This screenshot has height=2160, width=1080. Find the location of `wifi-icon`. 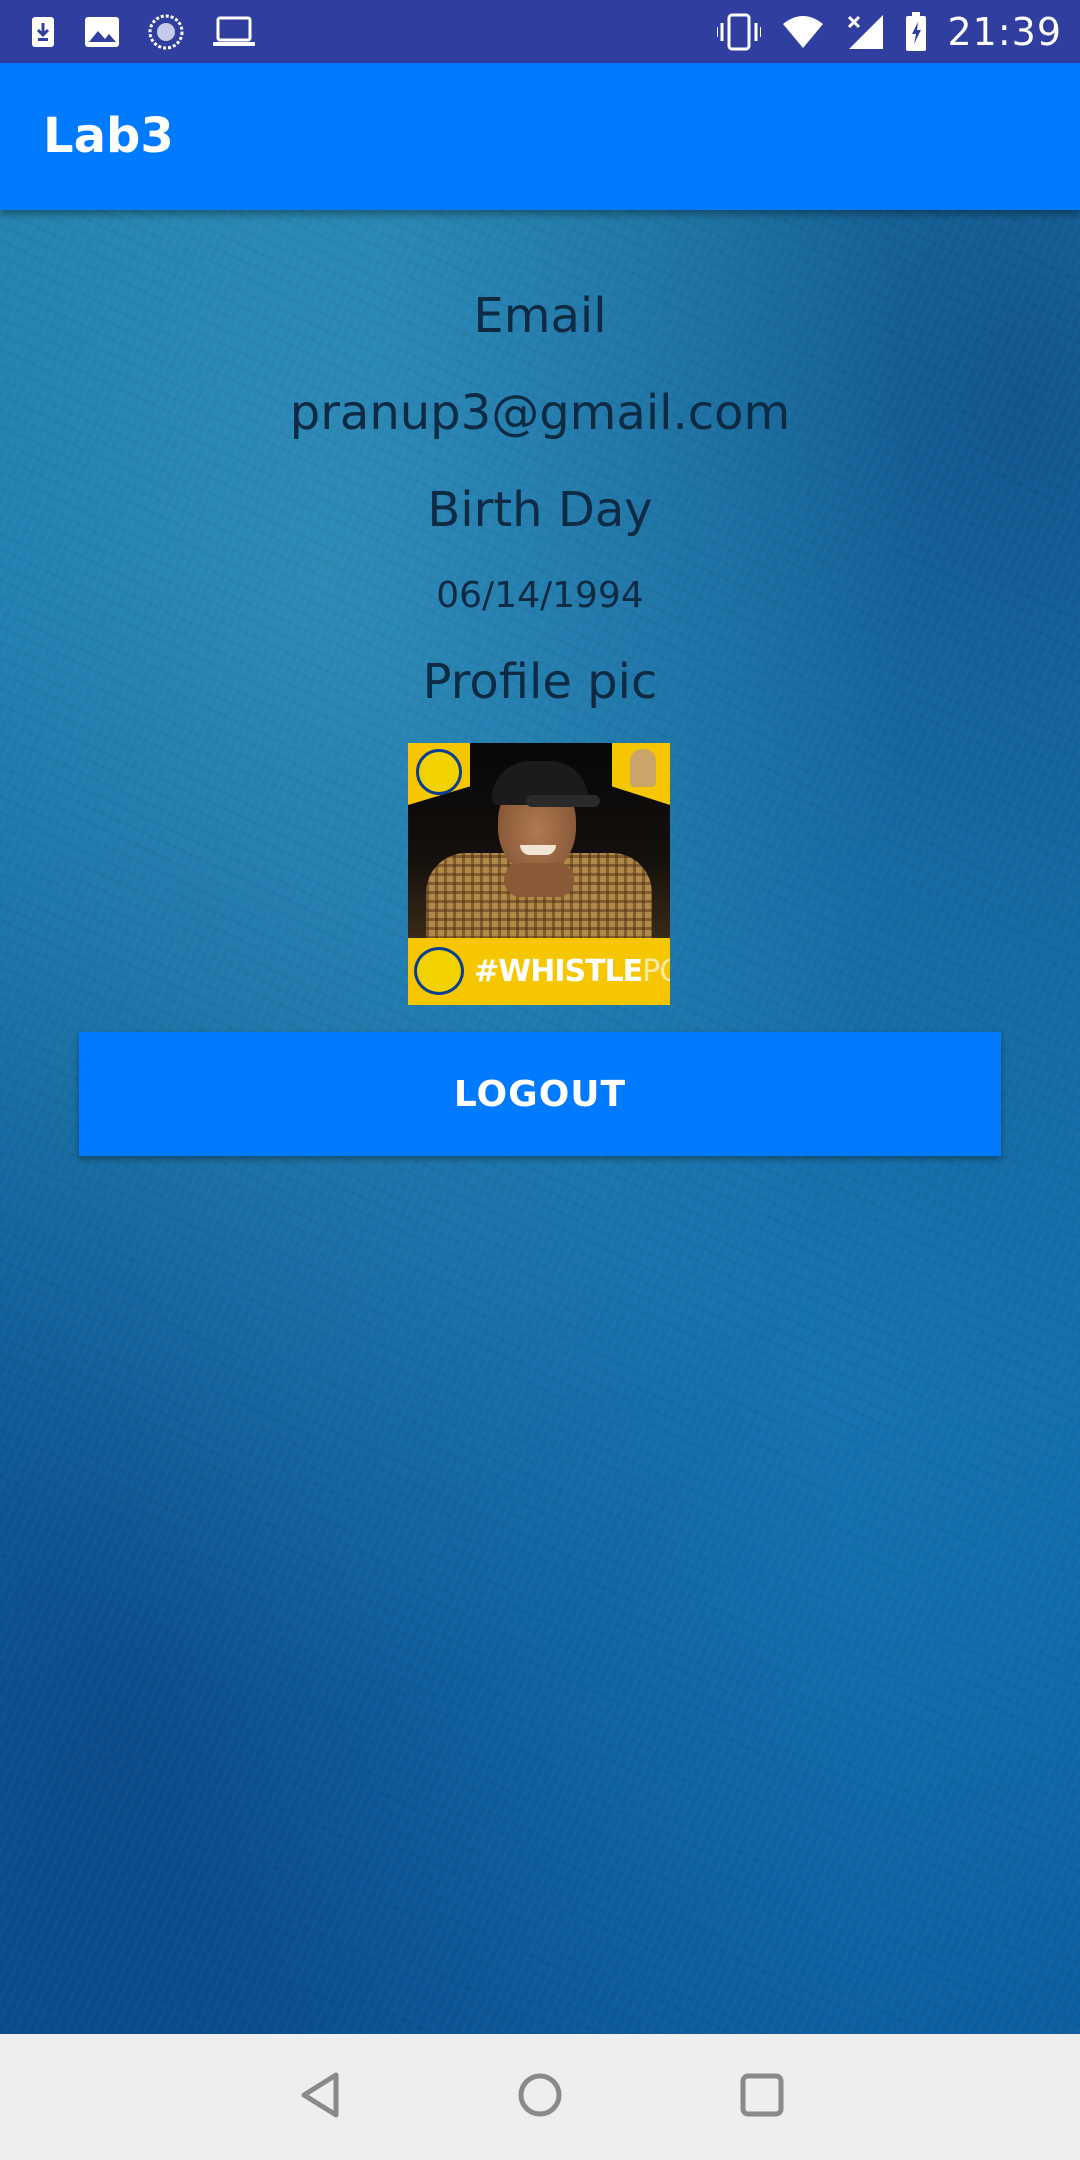

wifi-icon is located at coordinates (803, 32).